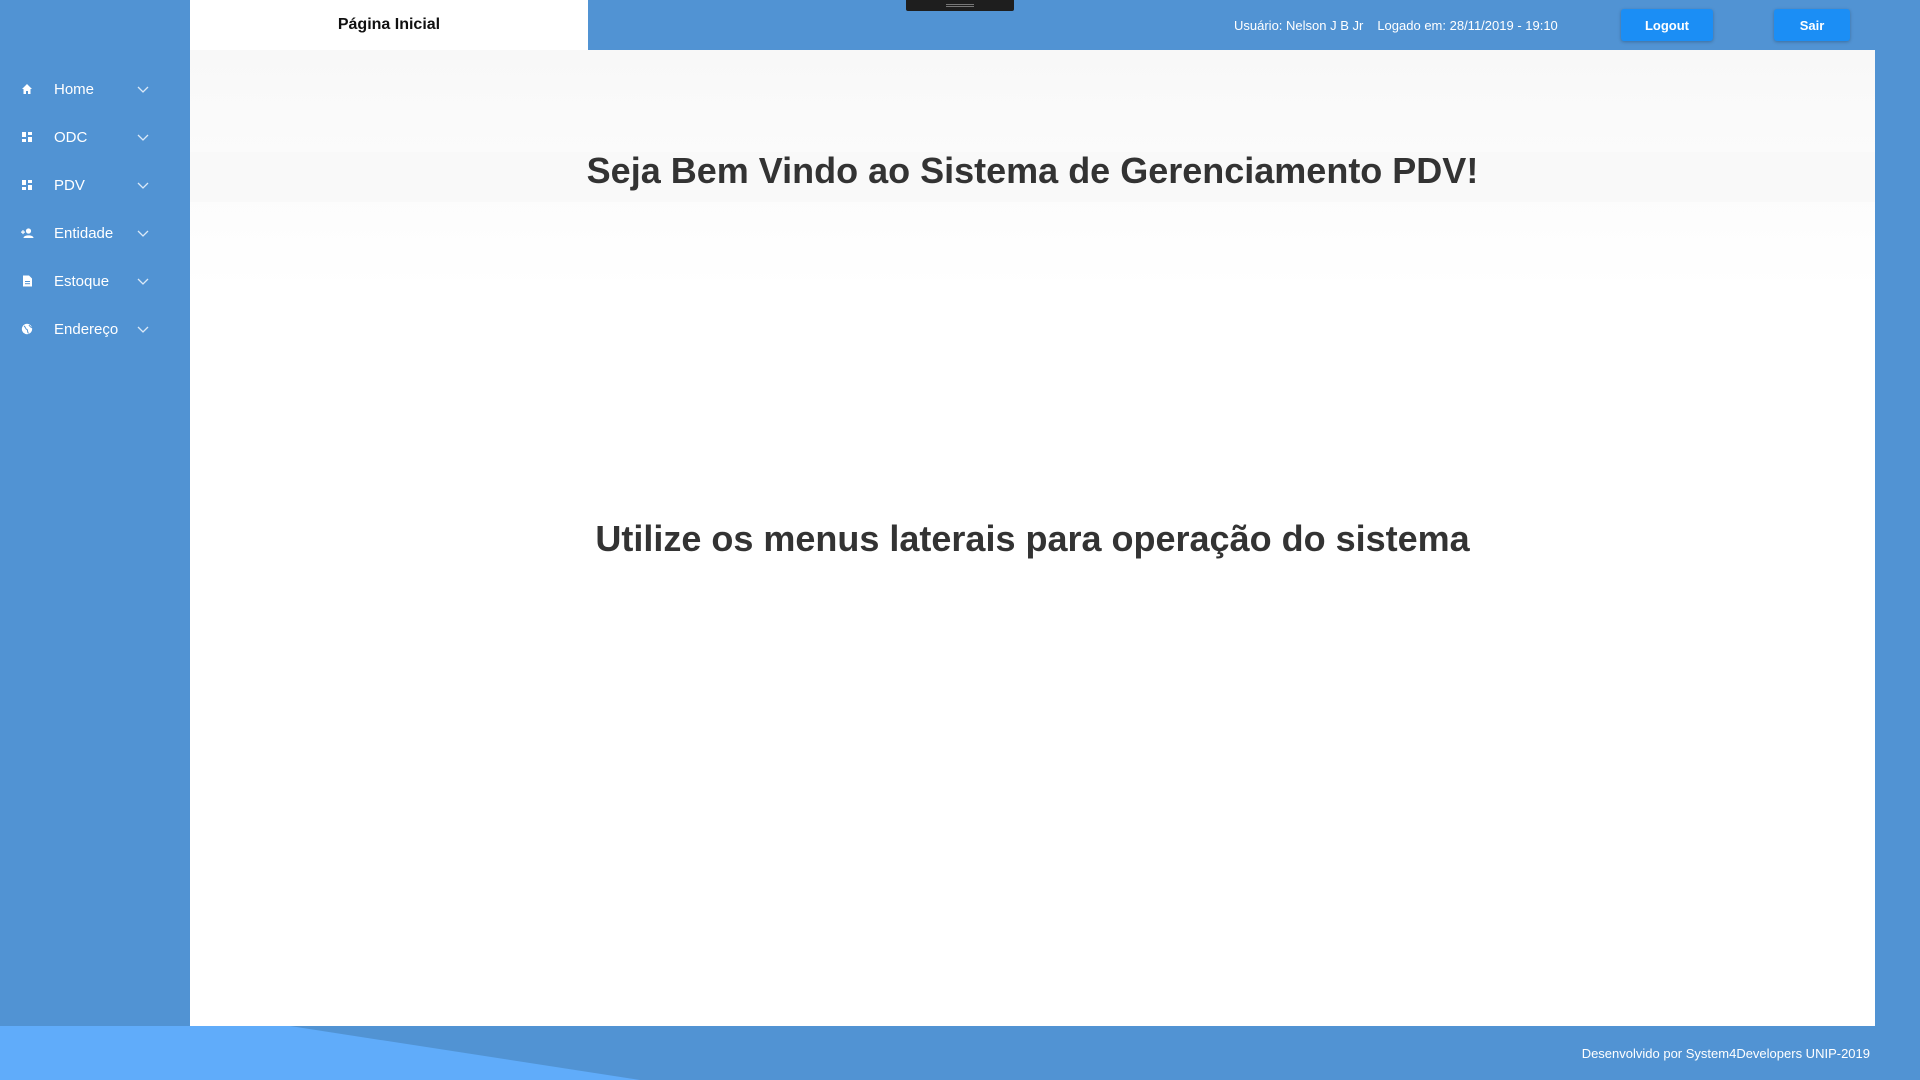 The width and height of the screenshot is (1920, 1080). Describe the element at coordinates (69, 185) in the screenshot. I see `sidebar-item-label: PDV` at that location.